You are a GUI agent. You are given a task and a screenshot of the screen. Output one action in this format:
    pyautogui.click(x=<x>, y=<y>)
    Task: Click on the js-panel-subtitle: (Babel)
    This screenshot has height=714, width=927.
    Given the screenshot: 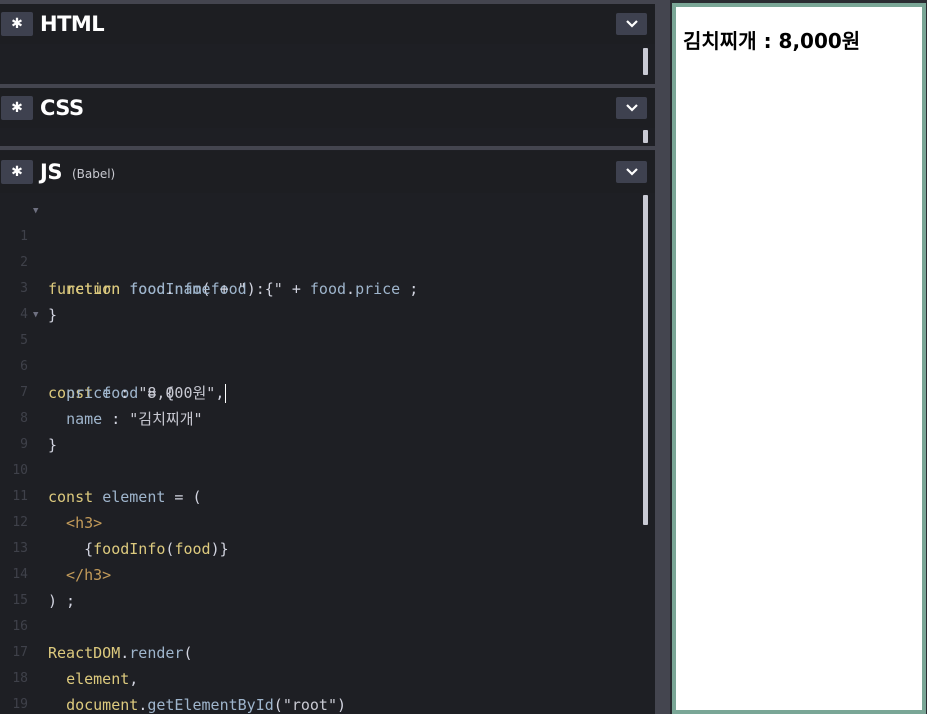 What is the action you would take?
    pyautogui.click(x=93, y=174)
    